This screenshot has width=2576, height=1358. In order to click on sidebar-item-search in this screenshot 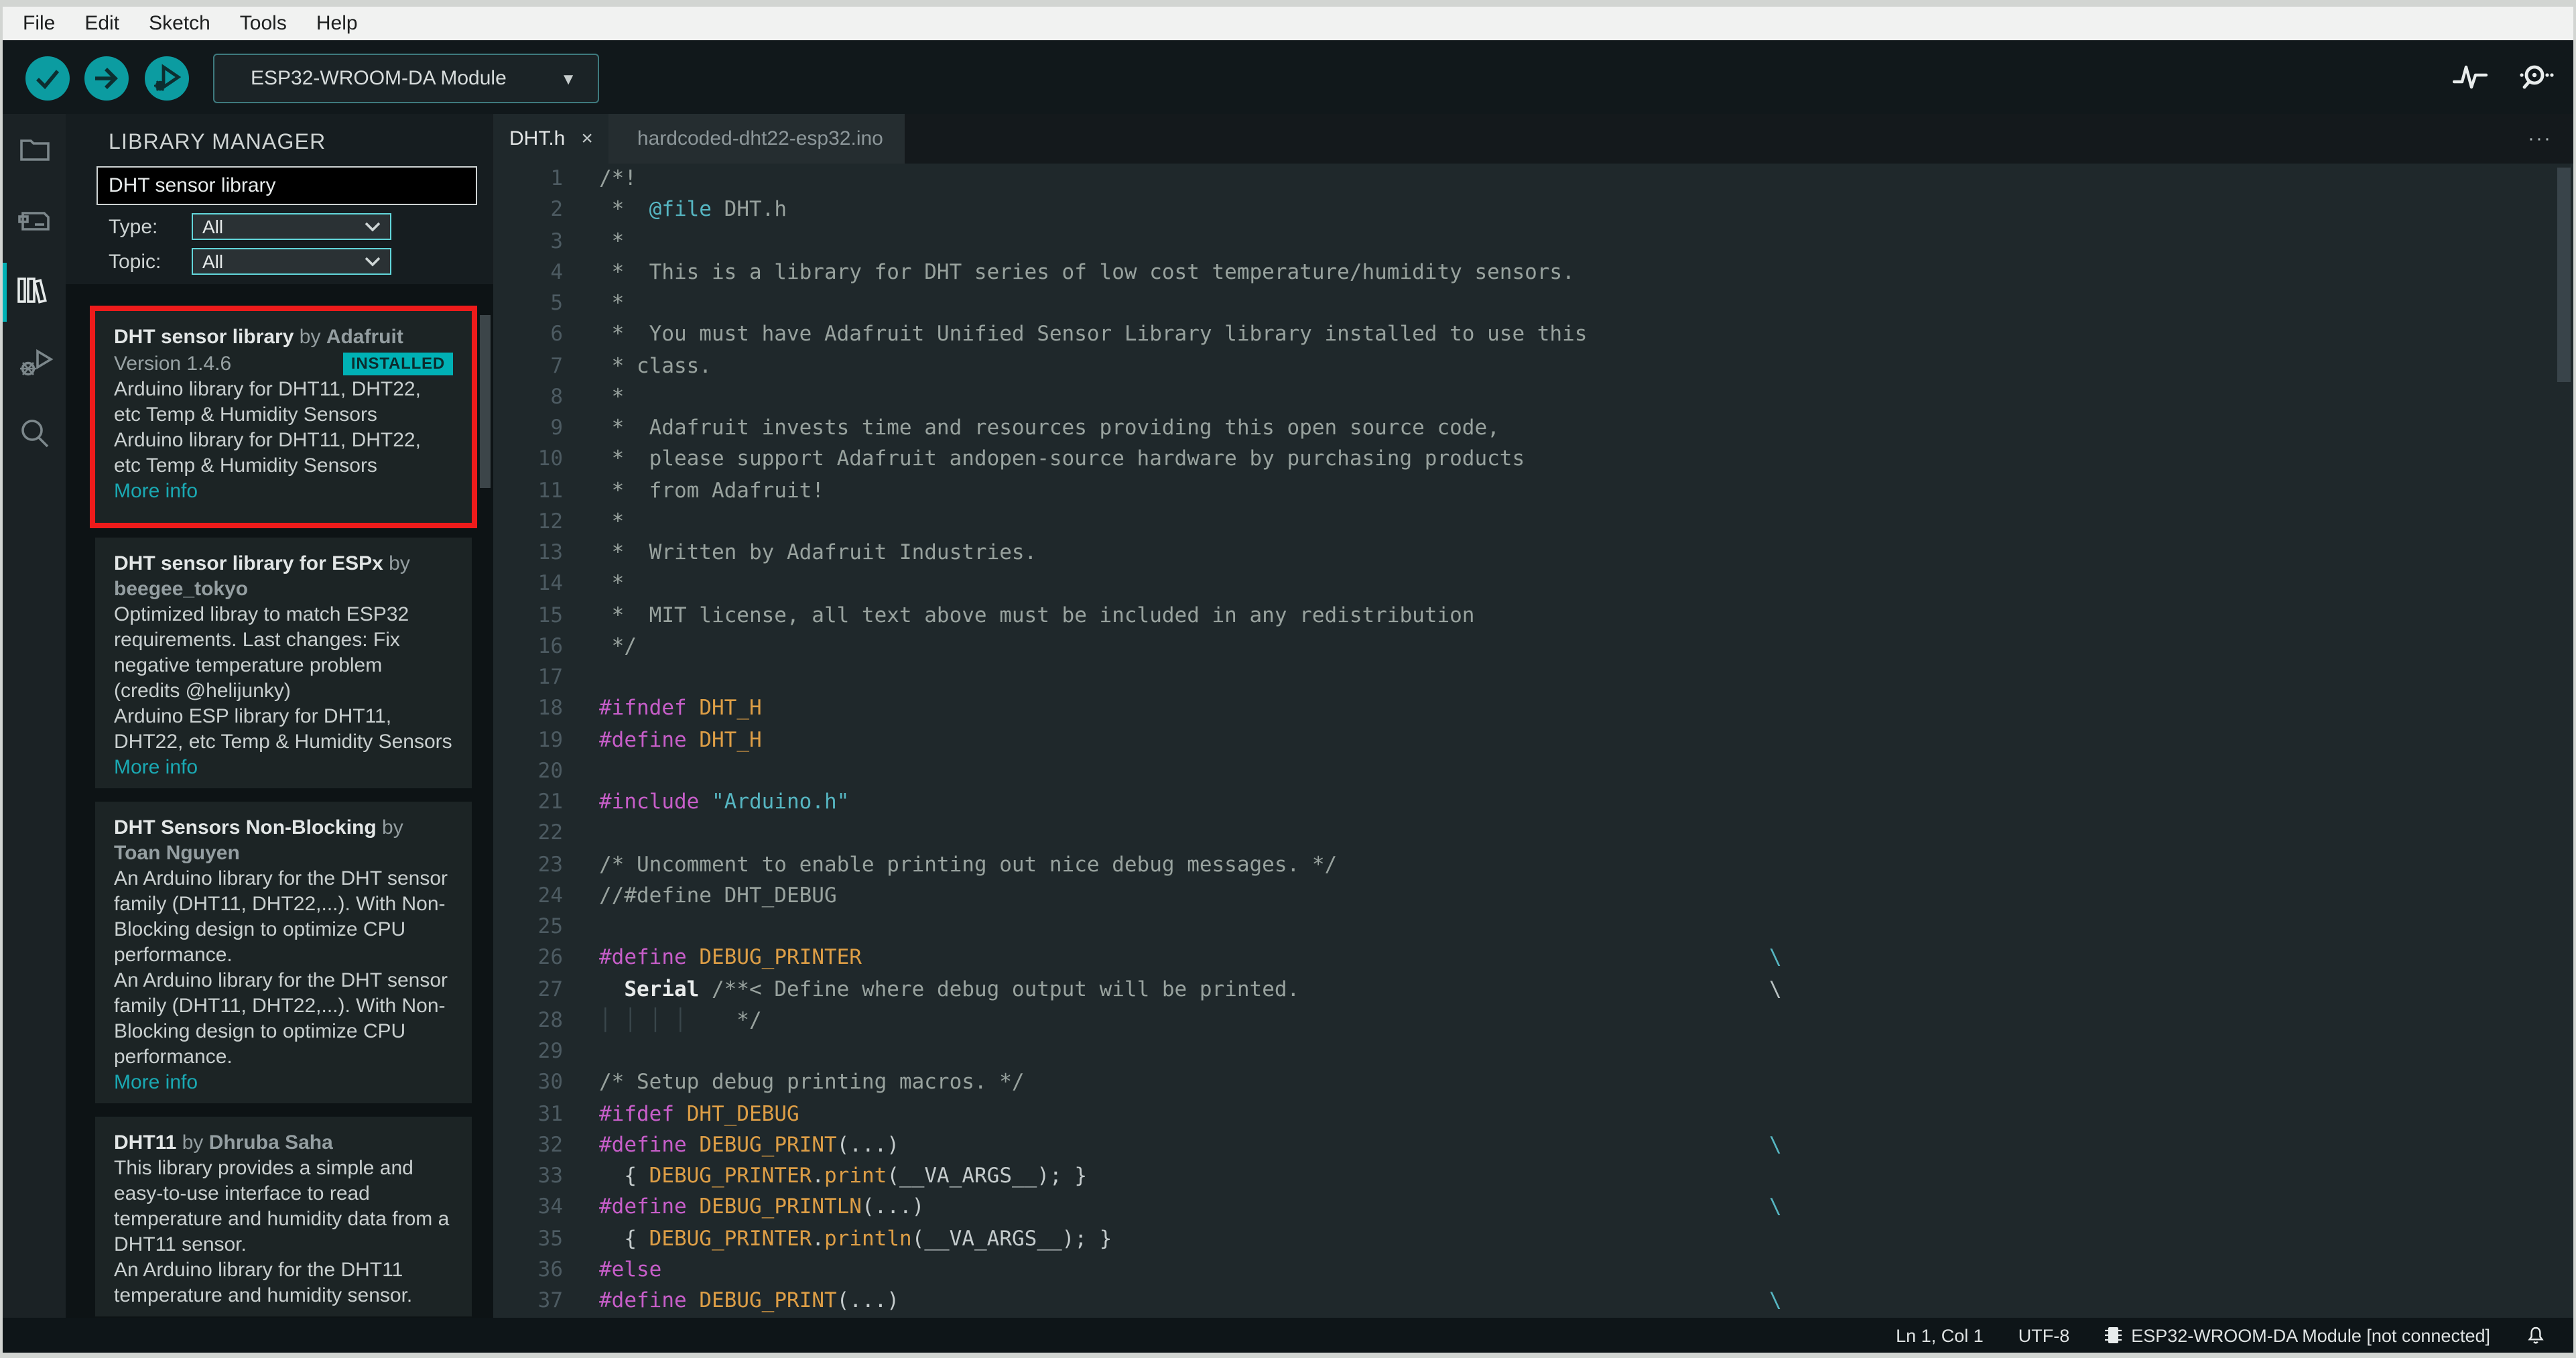, I will do `click(34, 433)`.